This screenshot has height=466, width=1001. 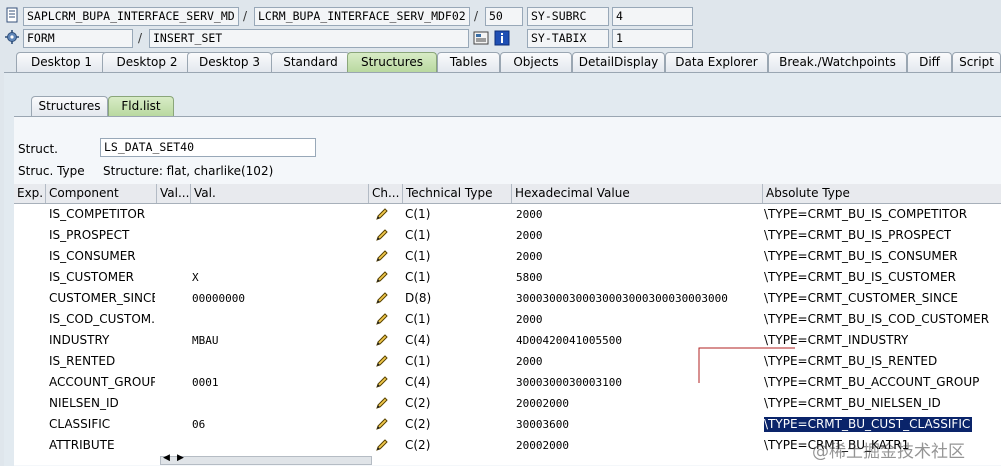 What do you see at coordinates (82, 445) in the screenshot?
I see `component-cell: ATTRIBUTE` at bounding box center [82, 445].